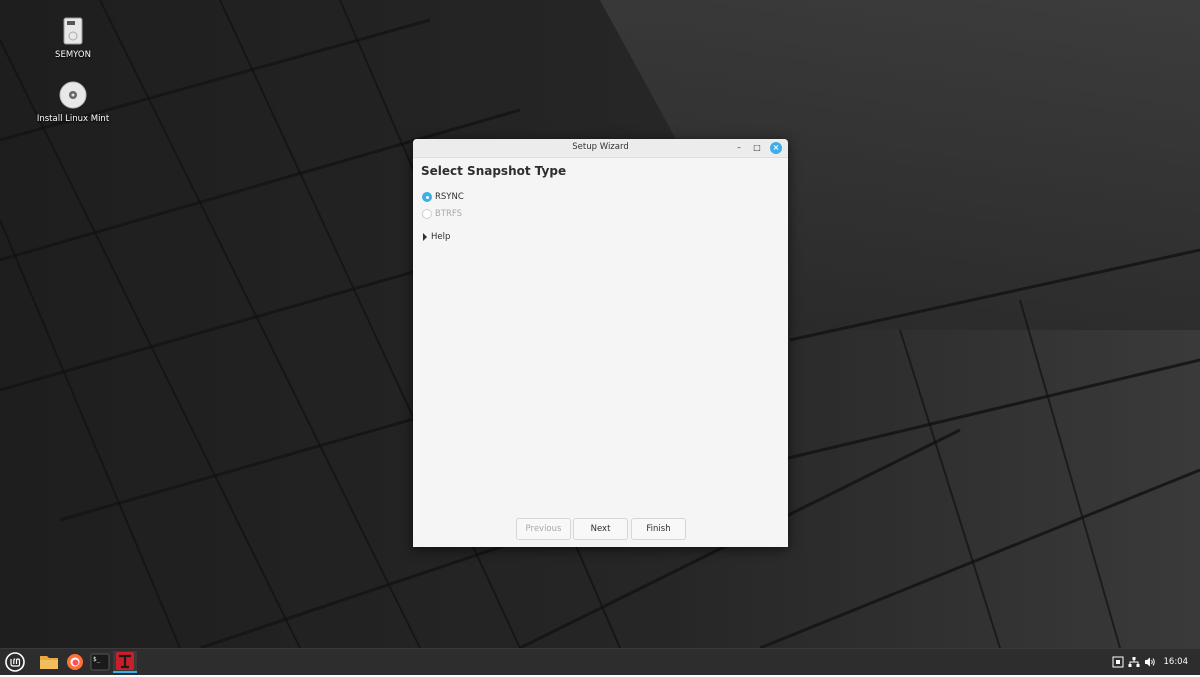  I want to click on radio-label: RSYNC, so click(449, 197).